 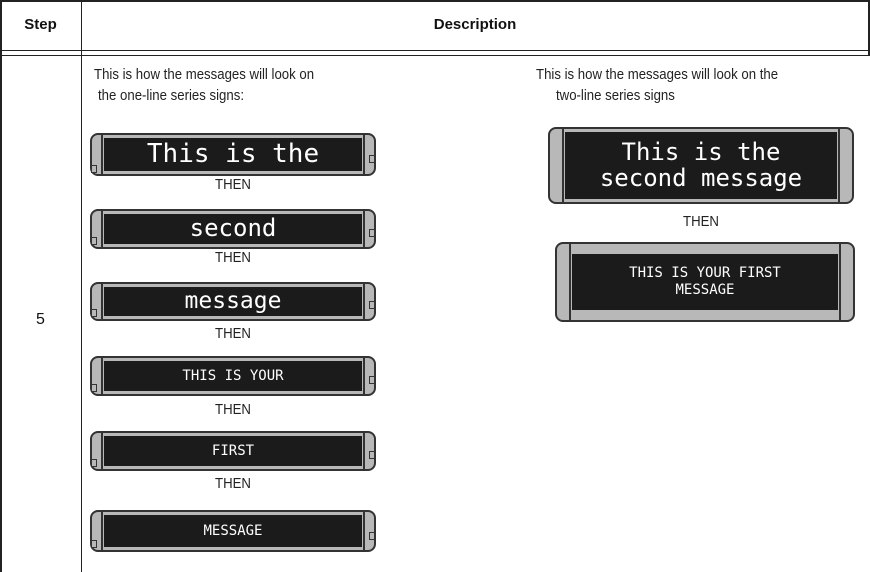 What do you see at coordinates (81, 286) in the screenshot?
I see `column-divider` at bounding box center [81, 286].